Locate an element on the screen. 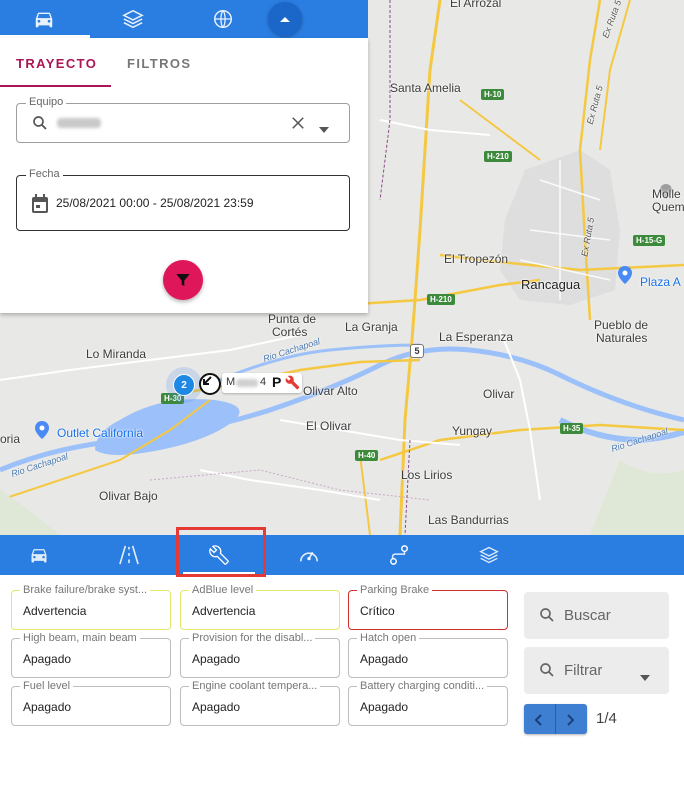 Image resolution: width=684 pixels, height=789 pixels. apply-filter-button is located at coordinates (183, 280).